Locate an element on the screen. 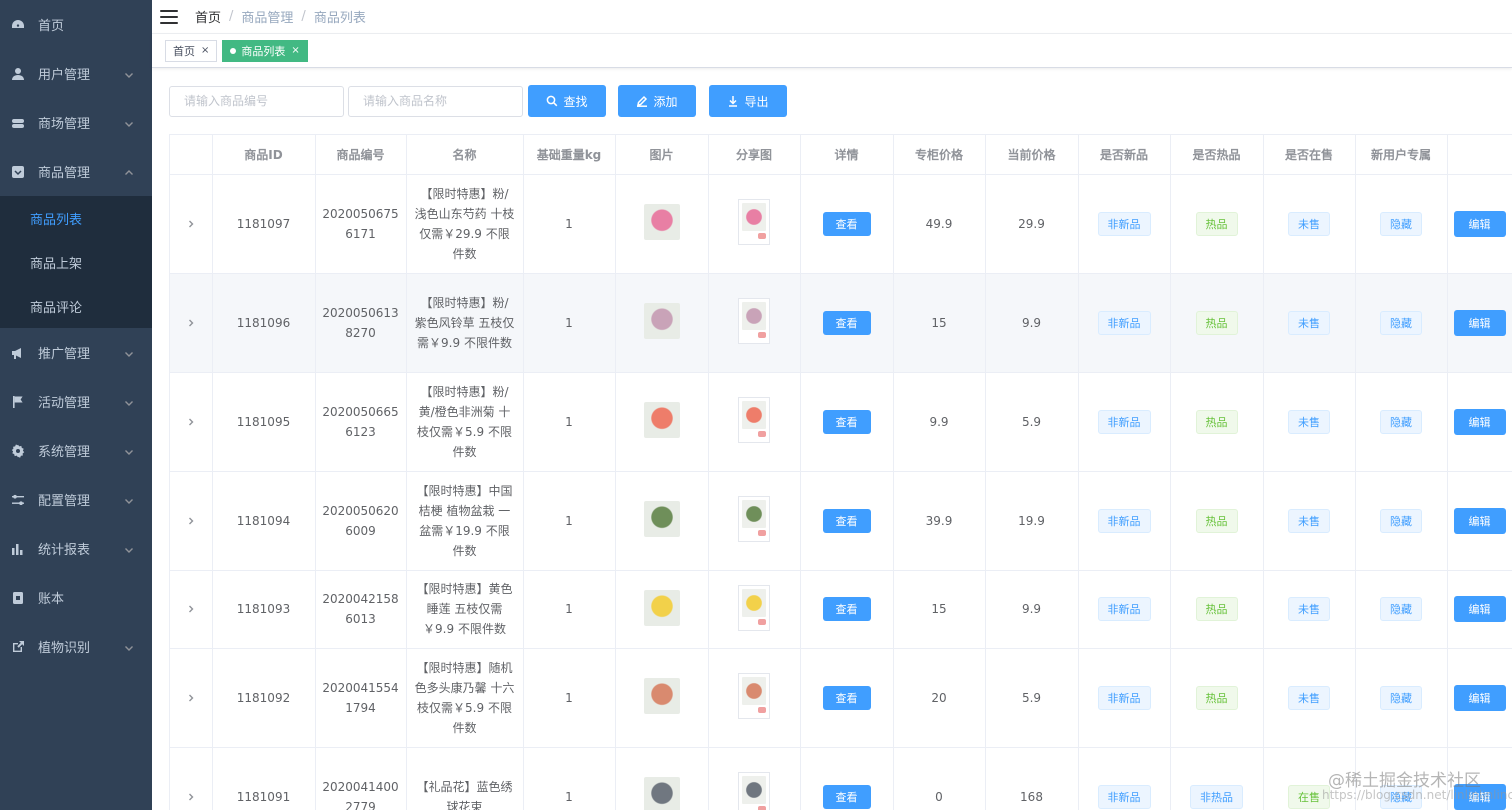  goods-sn: 2020050620 6009 is located at coordinates (361, 521).